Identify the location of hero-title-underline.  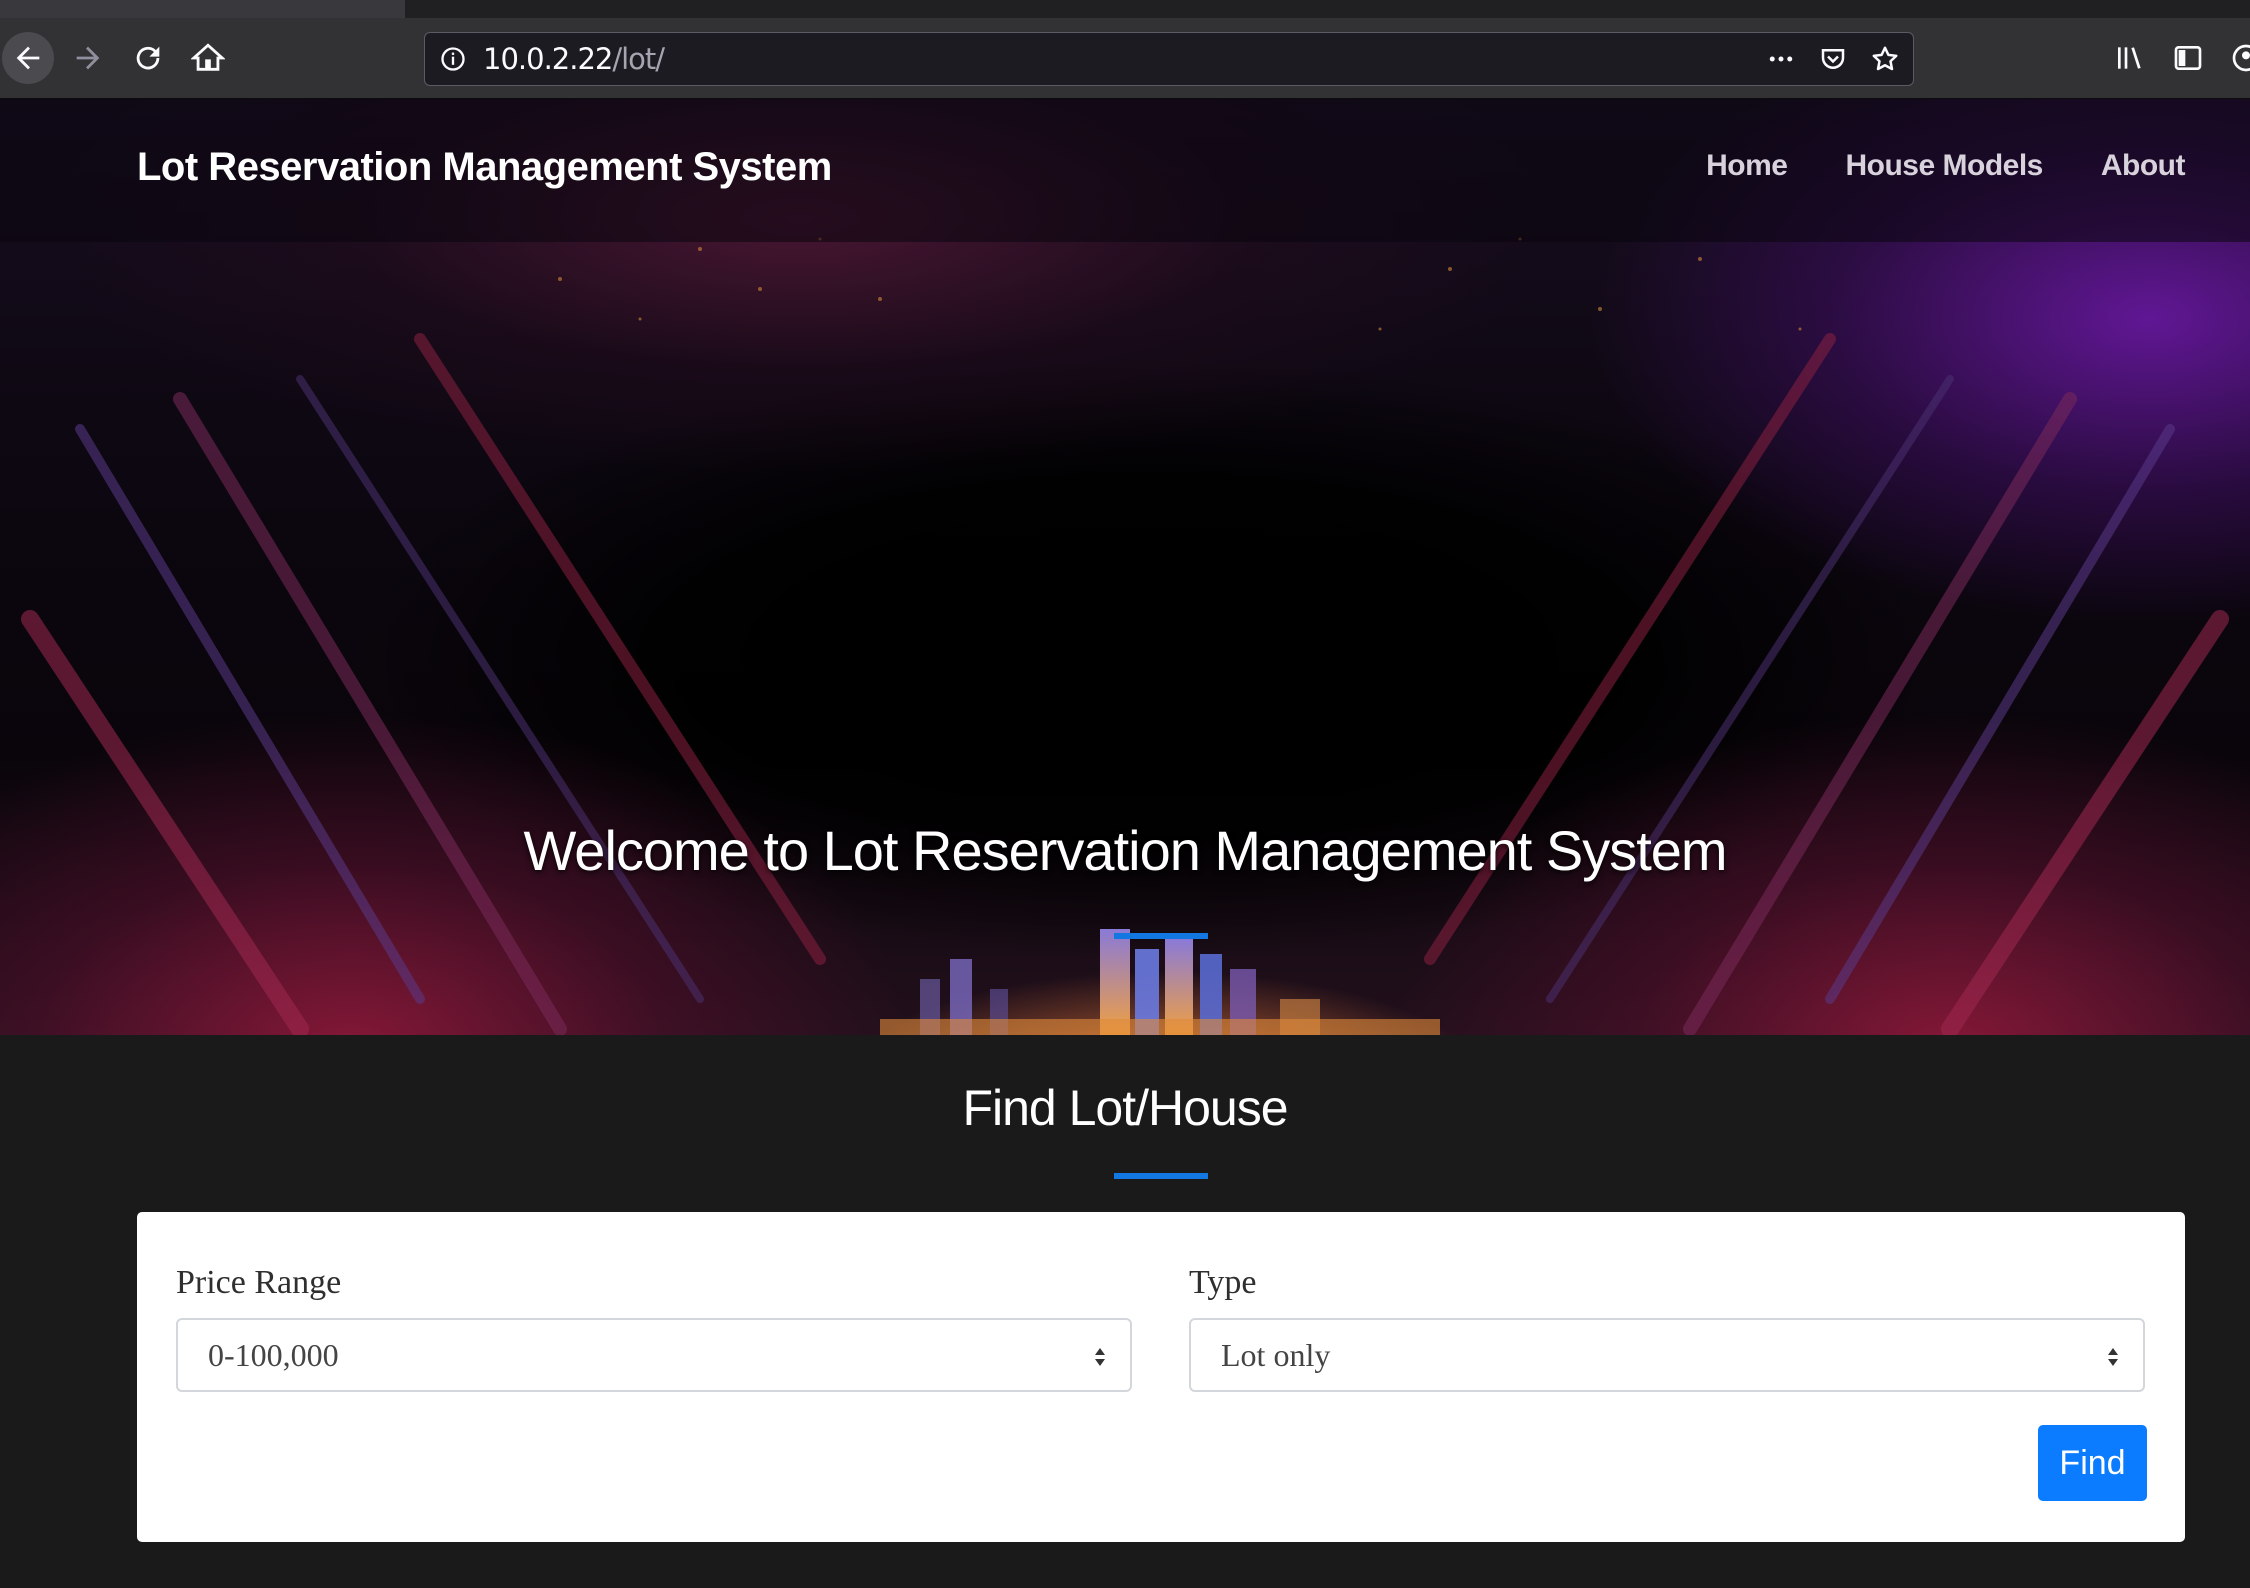
(1161, 936).